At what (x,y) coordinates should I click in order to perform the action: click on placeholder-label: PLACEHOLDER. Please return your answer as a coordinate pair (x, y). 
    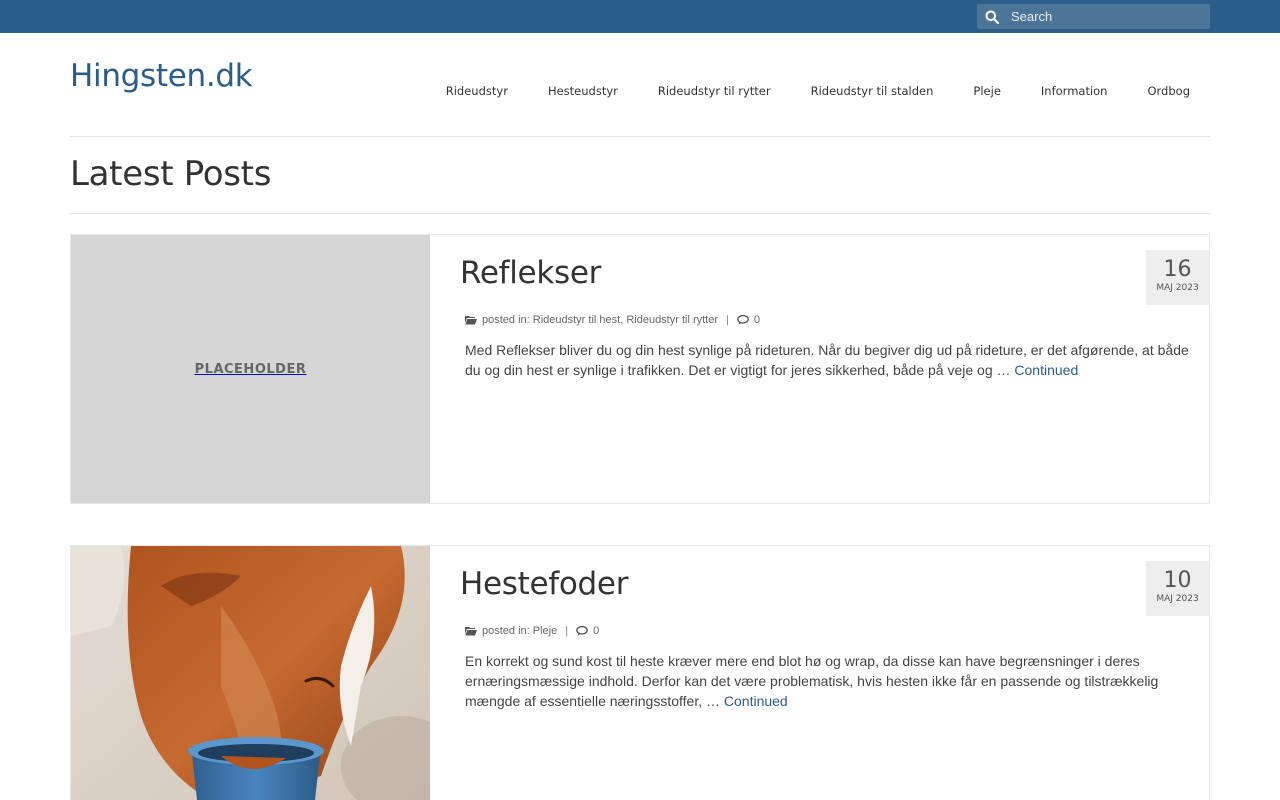
    Looking at the image, I should click on (250, 369).